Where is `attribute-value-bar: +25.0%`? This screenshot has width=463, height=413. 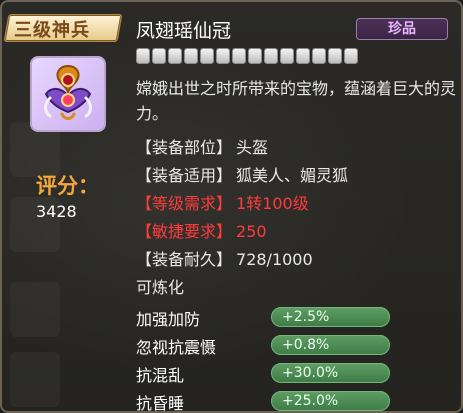
attribute-value-bar: +25.0% is located at coordinates (330, 401).